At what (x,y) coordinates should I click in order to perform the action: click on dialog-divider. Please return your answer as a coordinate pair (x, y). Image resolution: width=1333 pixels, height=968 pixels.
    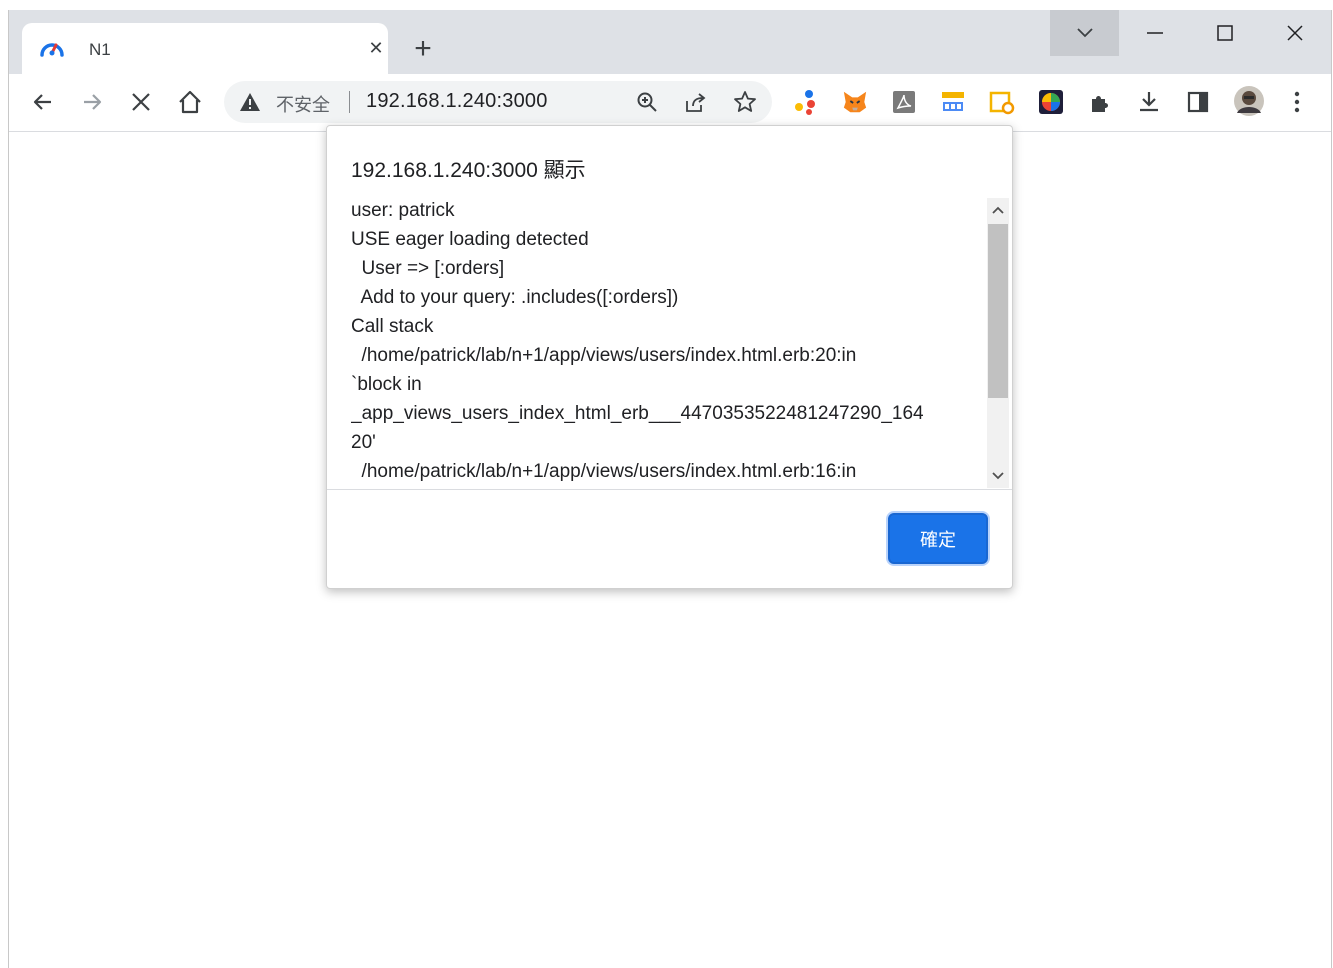
    Looking at the image, I should click on (669, 489).